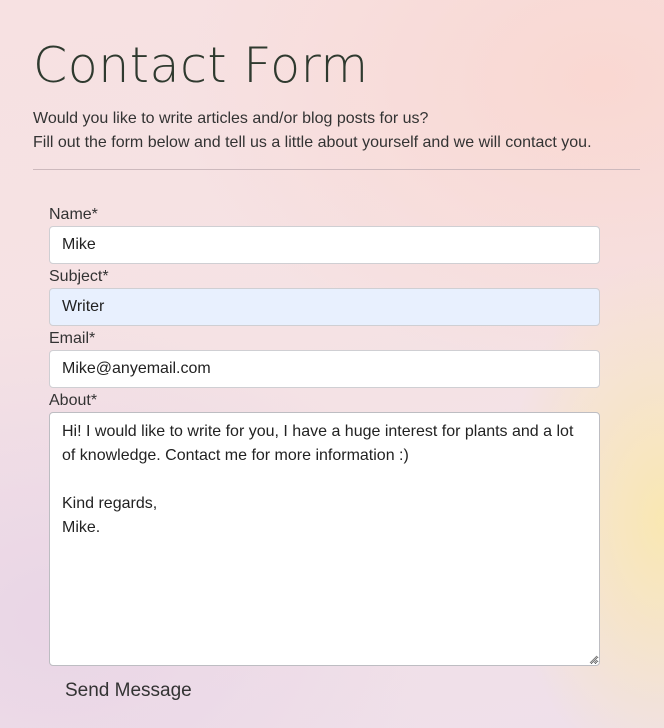  I want to click on page-title: Contact Form, so click(201, 65).